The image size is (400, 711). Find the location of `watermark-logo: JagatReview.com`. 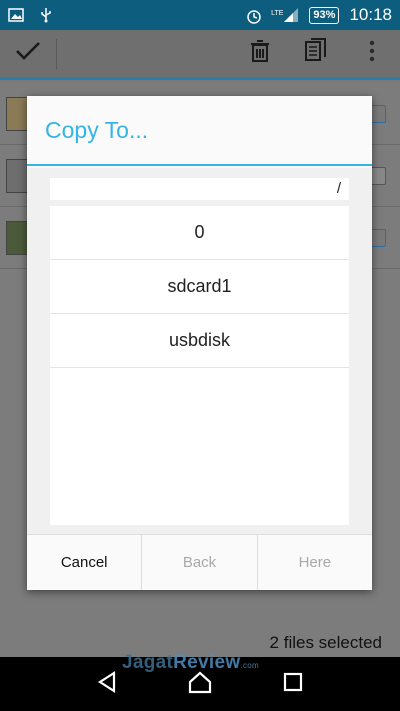

watermark-logo: JagatReview.com is located at coordinates (190, 663).